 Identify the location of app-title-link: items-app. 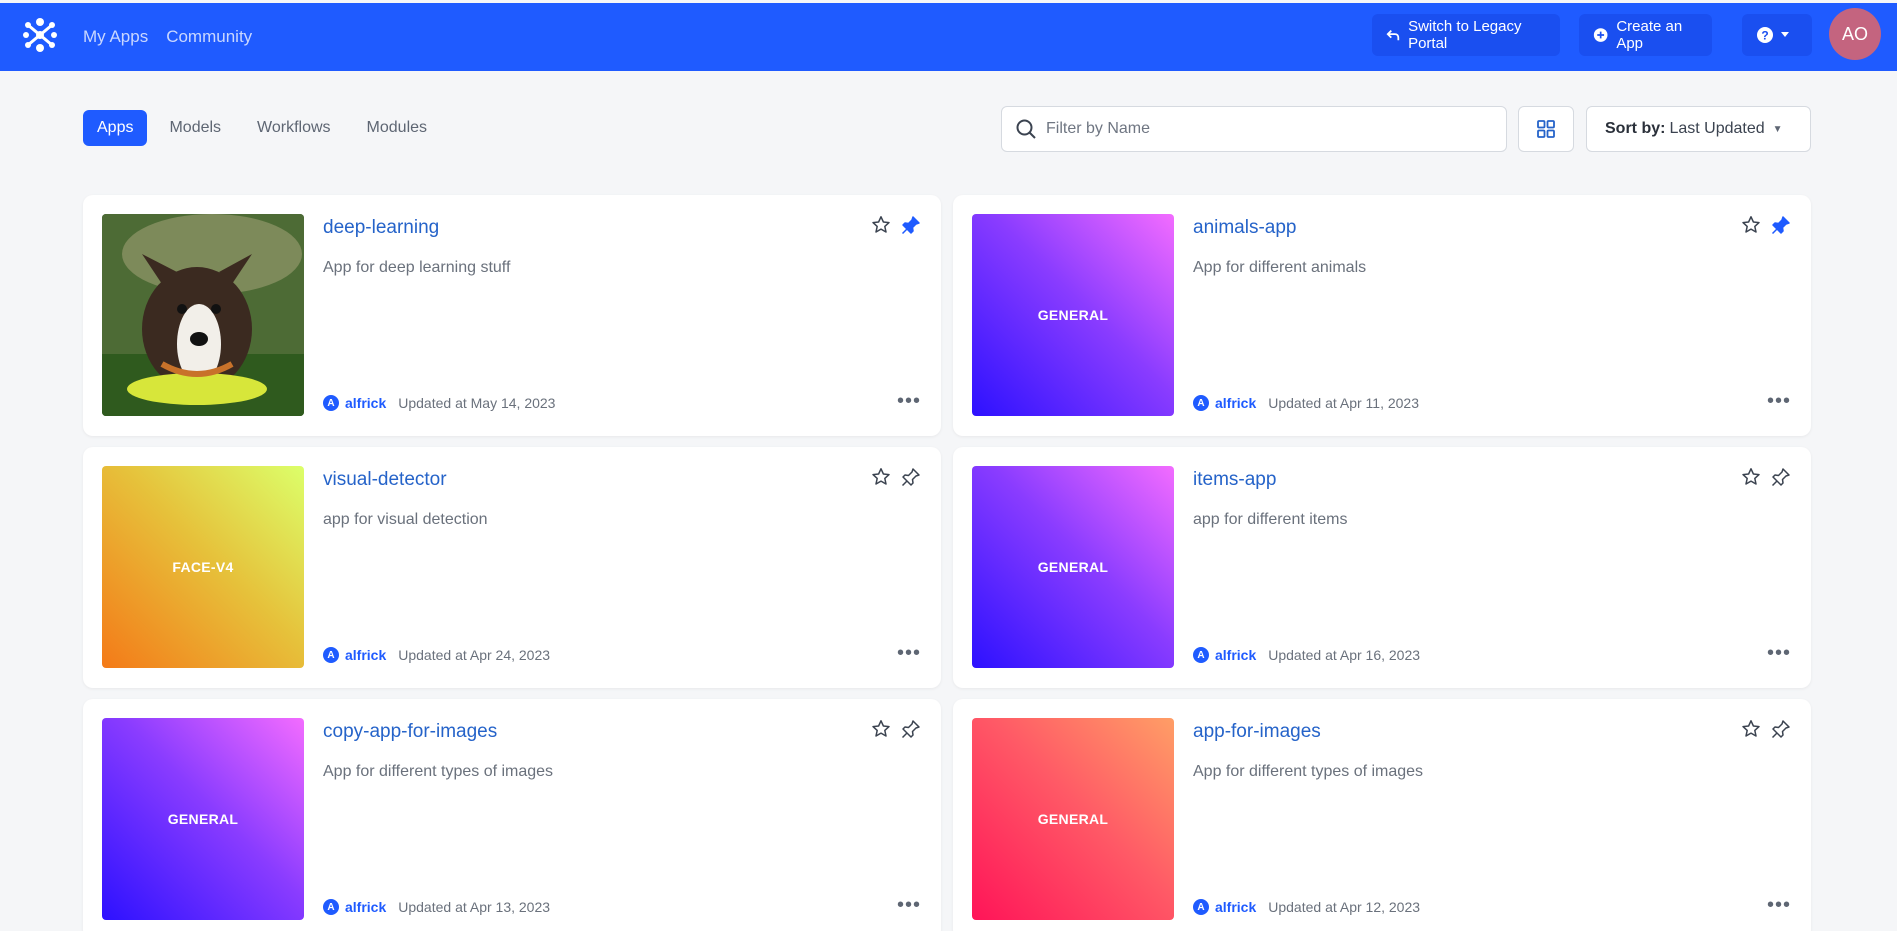
(1234, 480).